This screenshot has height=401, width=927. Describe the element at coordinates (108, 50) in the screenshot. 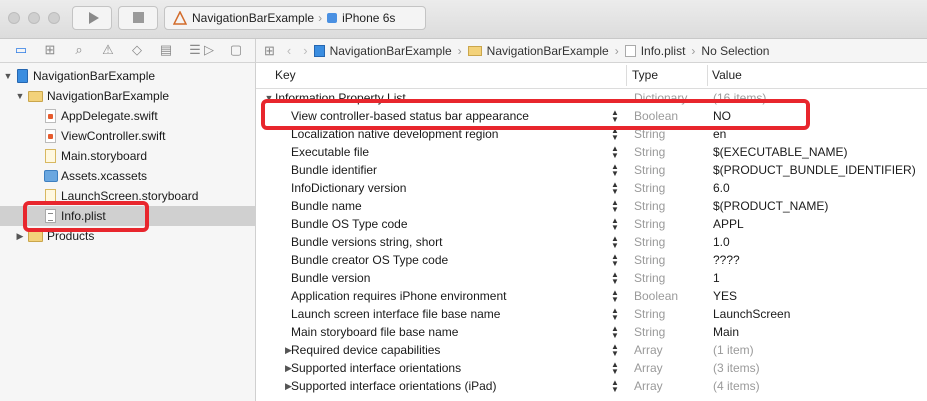

I see `warning-icon: ⚠` at that location.